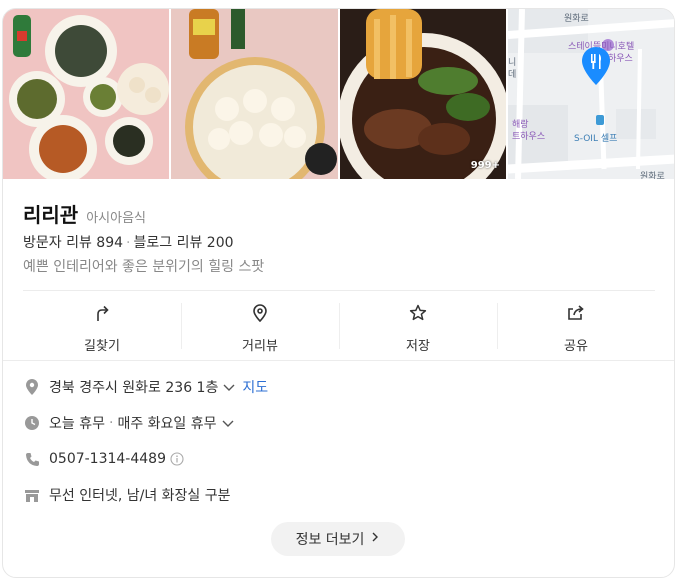 Image resolution: width=678 pixels, height=578 pixels. I want to click on place-tagline: 예쁜 인테리어와 좋은 분위기의 힐링 스팟, so click(144, 267).